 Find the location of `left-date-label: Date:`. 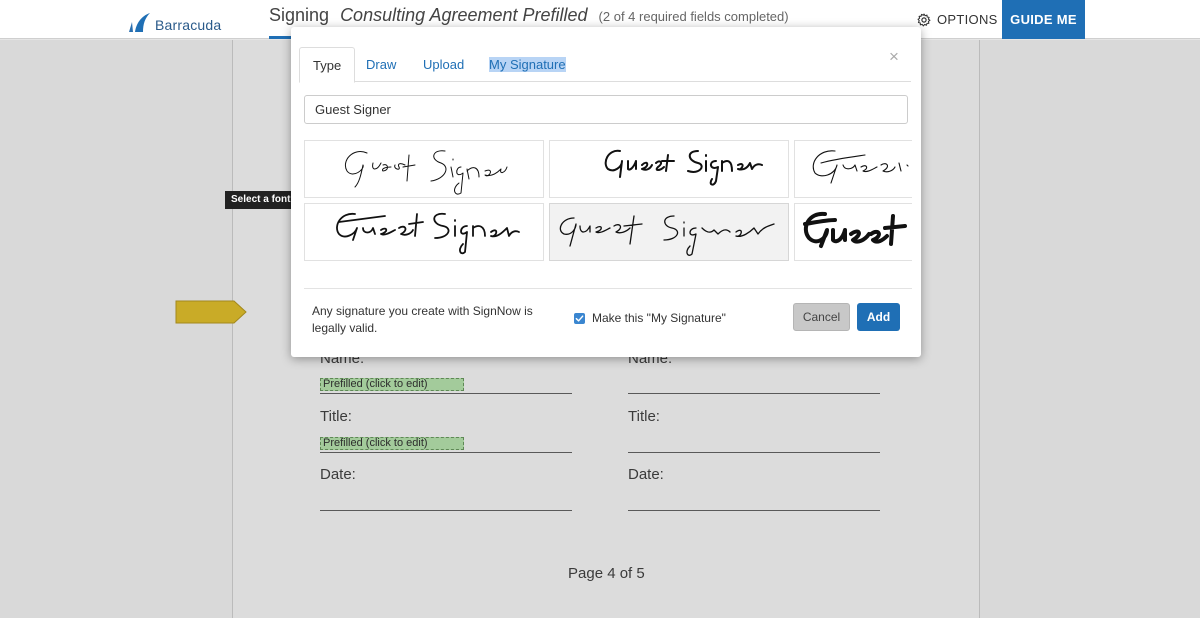

left-date-label: Date: is located at coordinates (338, 474).